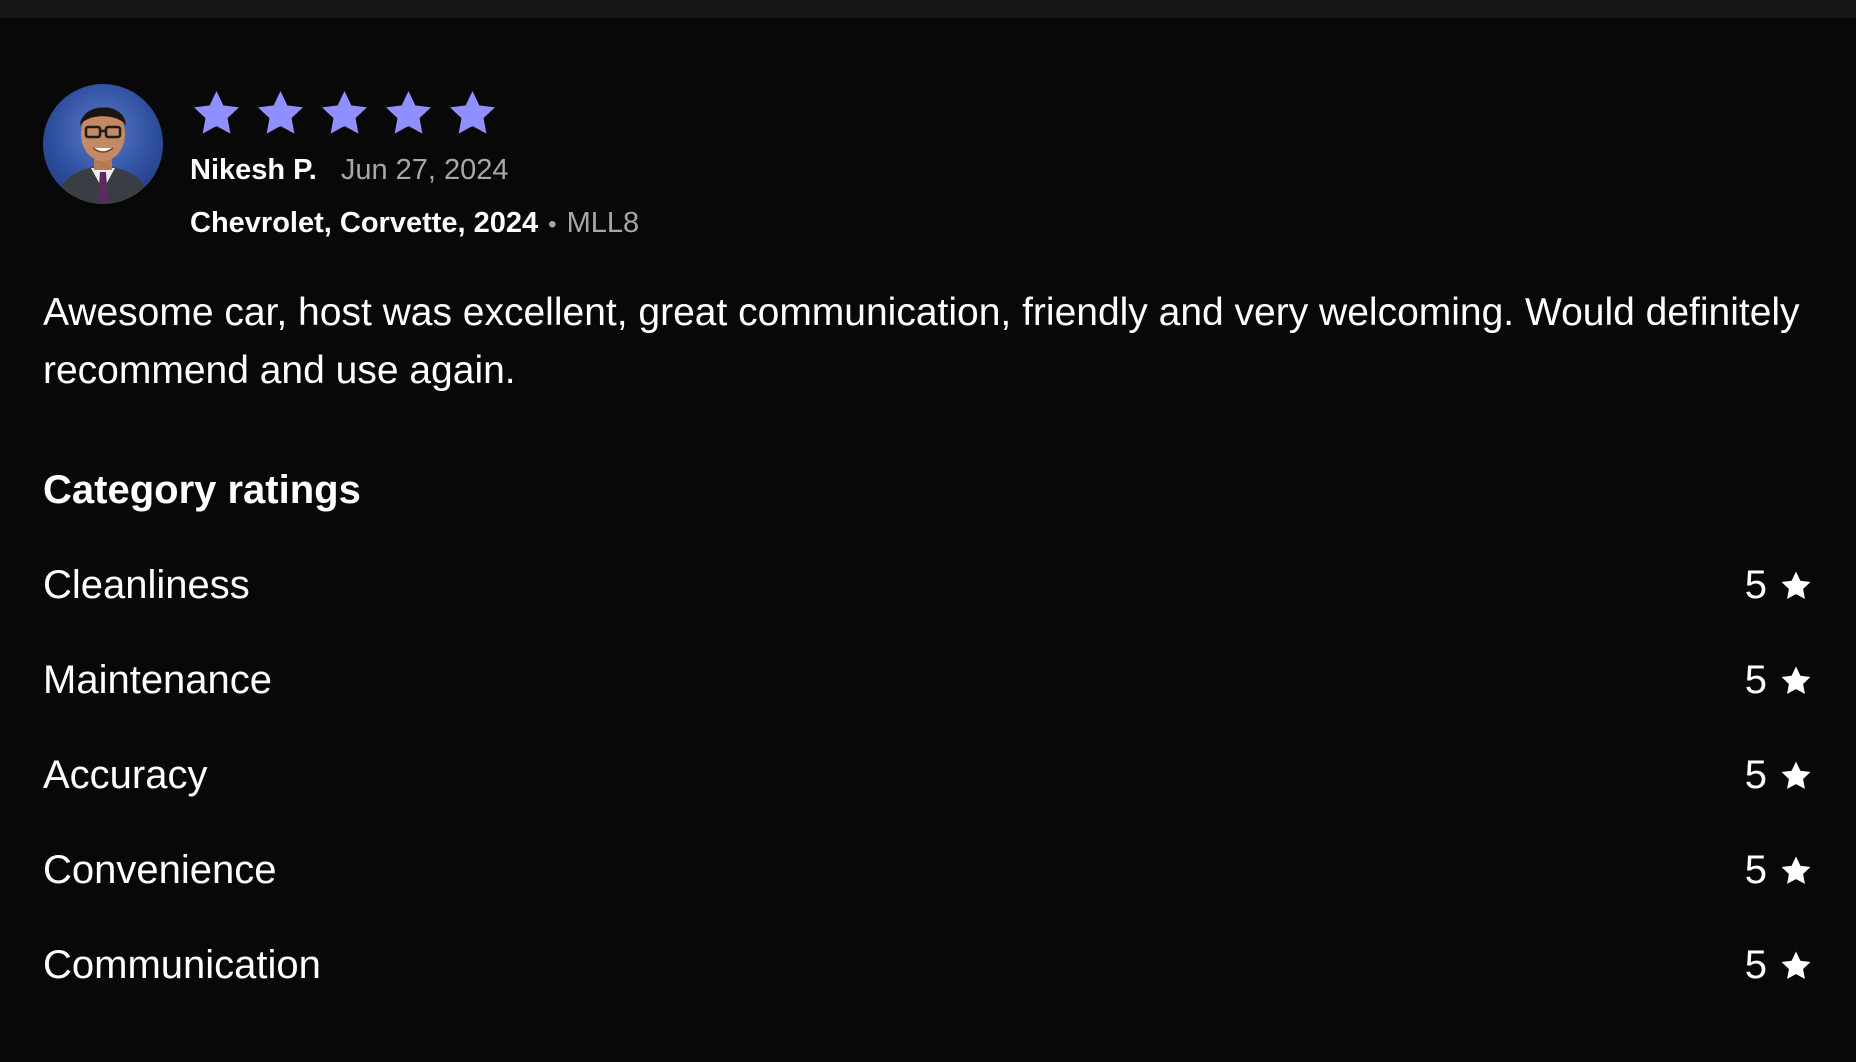  I want to click on avatar-portrait-icon, so click(103, 155).